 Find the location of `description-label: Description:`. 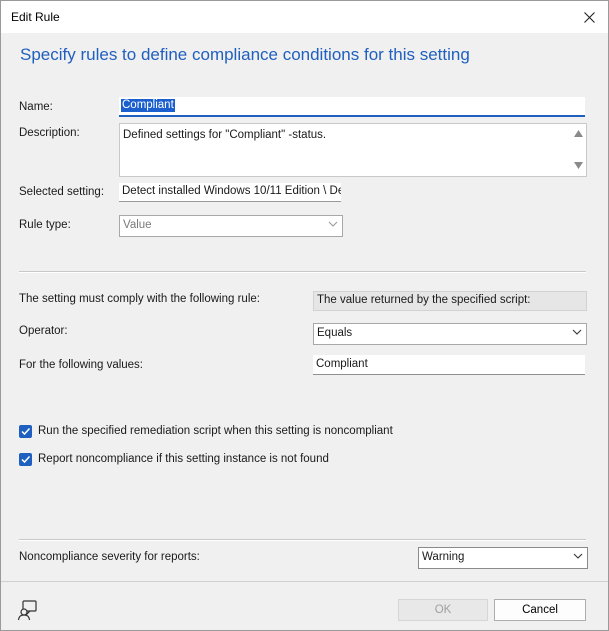

description-label: Description: is located at coordinates (49, 133).